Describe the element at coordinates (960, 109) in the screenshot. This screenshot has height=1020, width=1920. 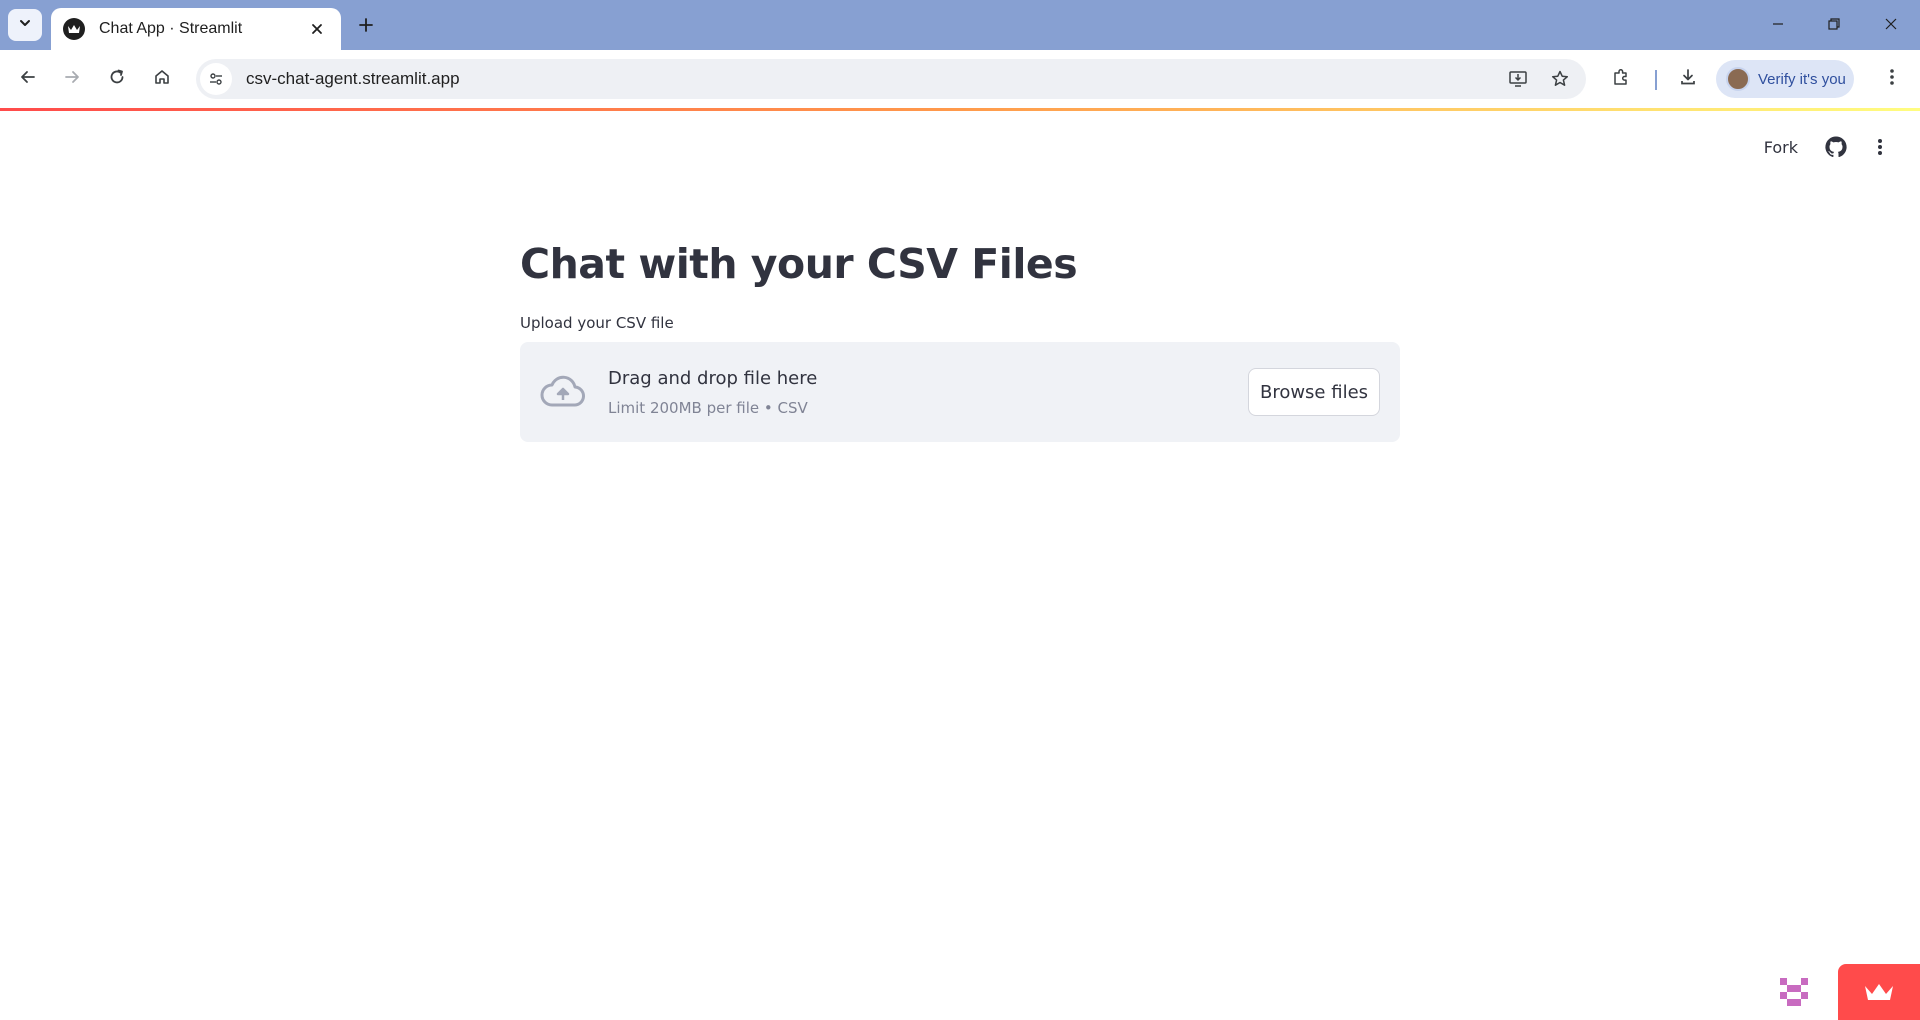
I see `header-decoration-bar` at that location.